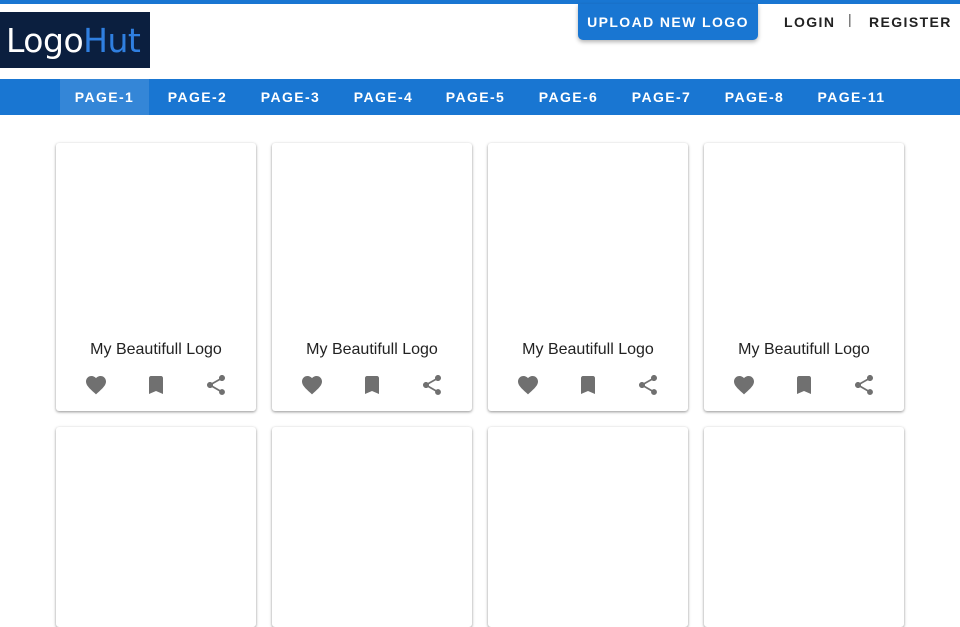 This screenshot has height=627, width=960. What do you see at coordinates (290, 97) in the screenshot?
I see `nav-item-page-3: PAGE-3` at bounding box center [290, 97].